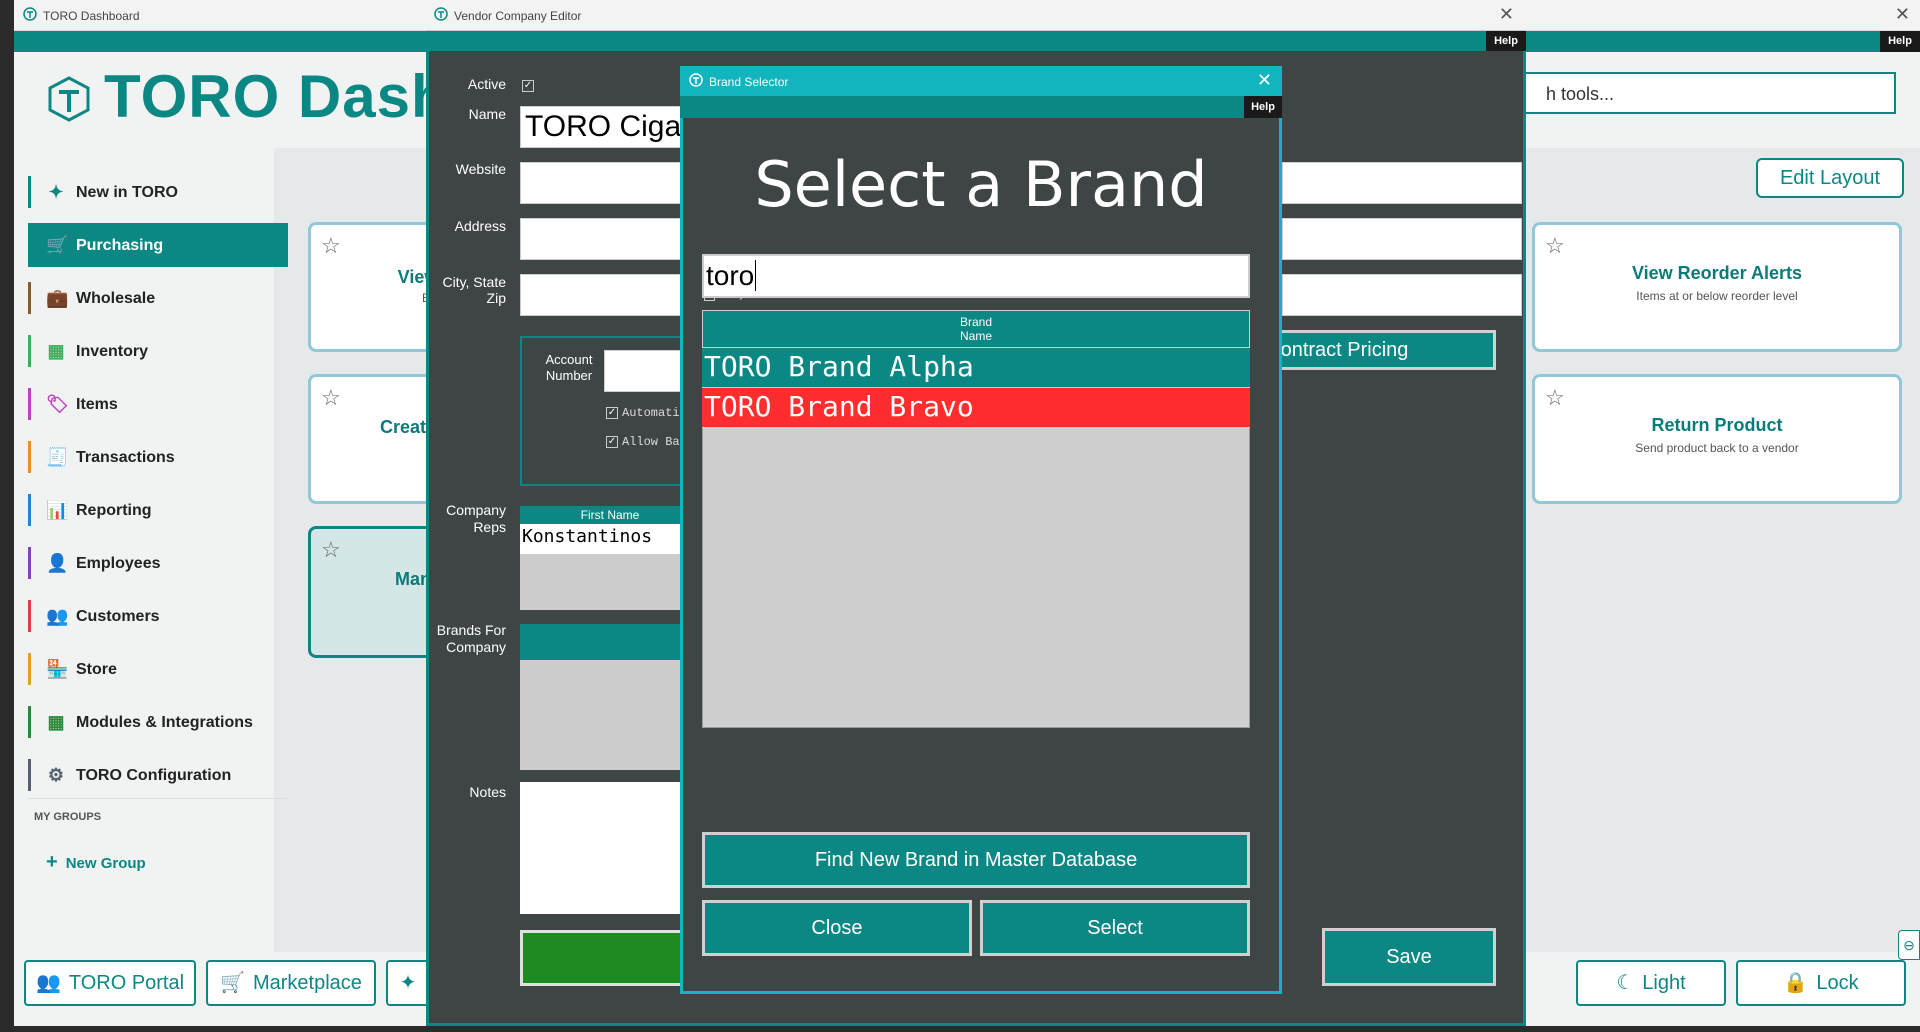 This screenshot has height=1032, width=1920. Describe the element at coordinates (1263, 107) in the screenshot. I see `brand-selector-help-button: Help` at that location.